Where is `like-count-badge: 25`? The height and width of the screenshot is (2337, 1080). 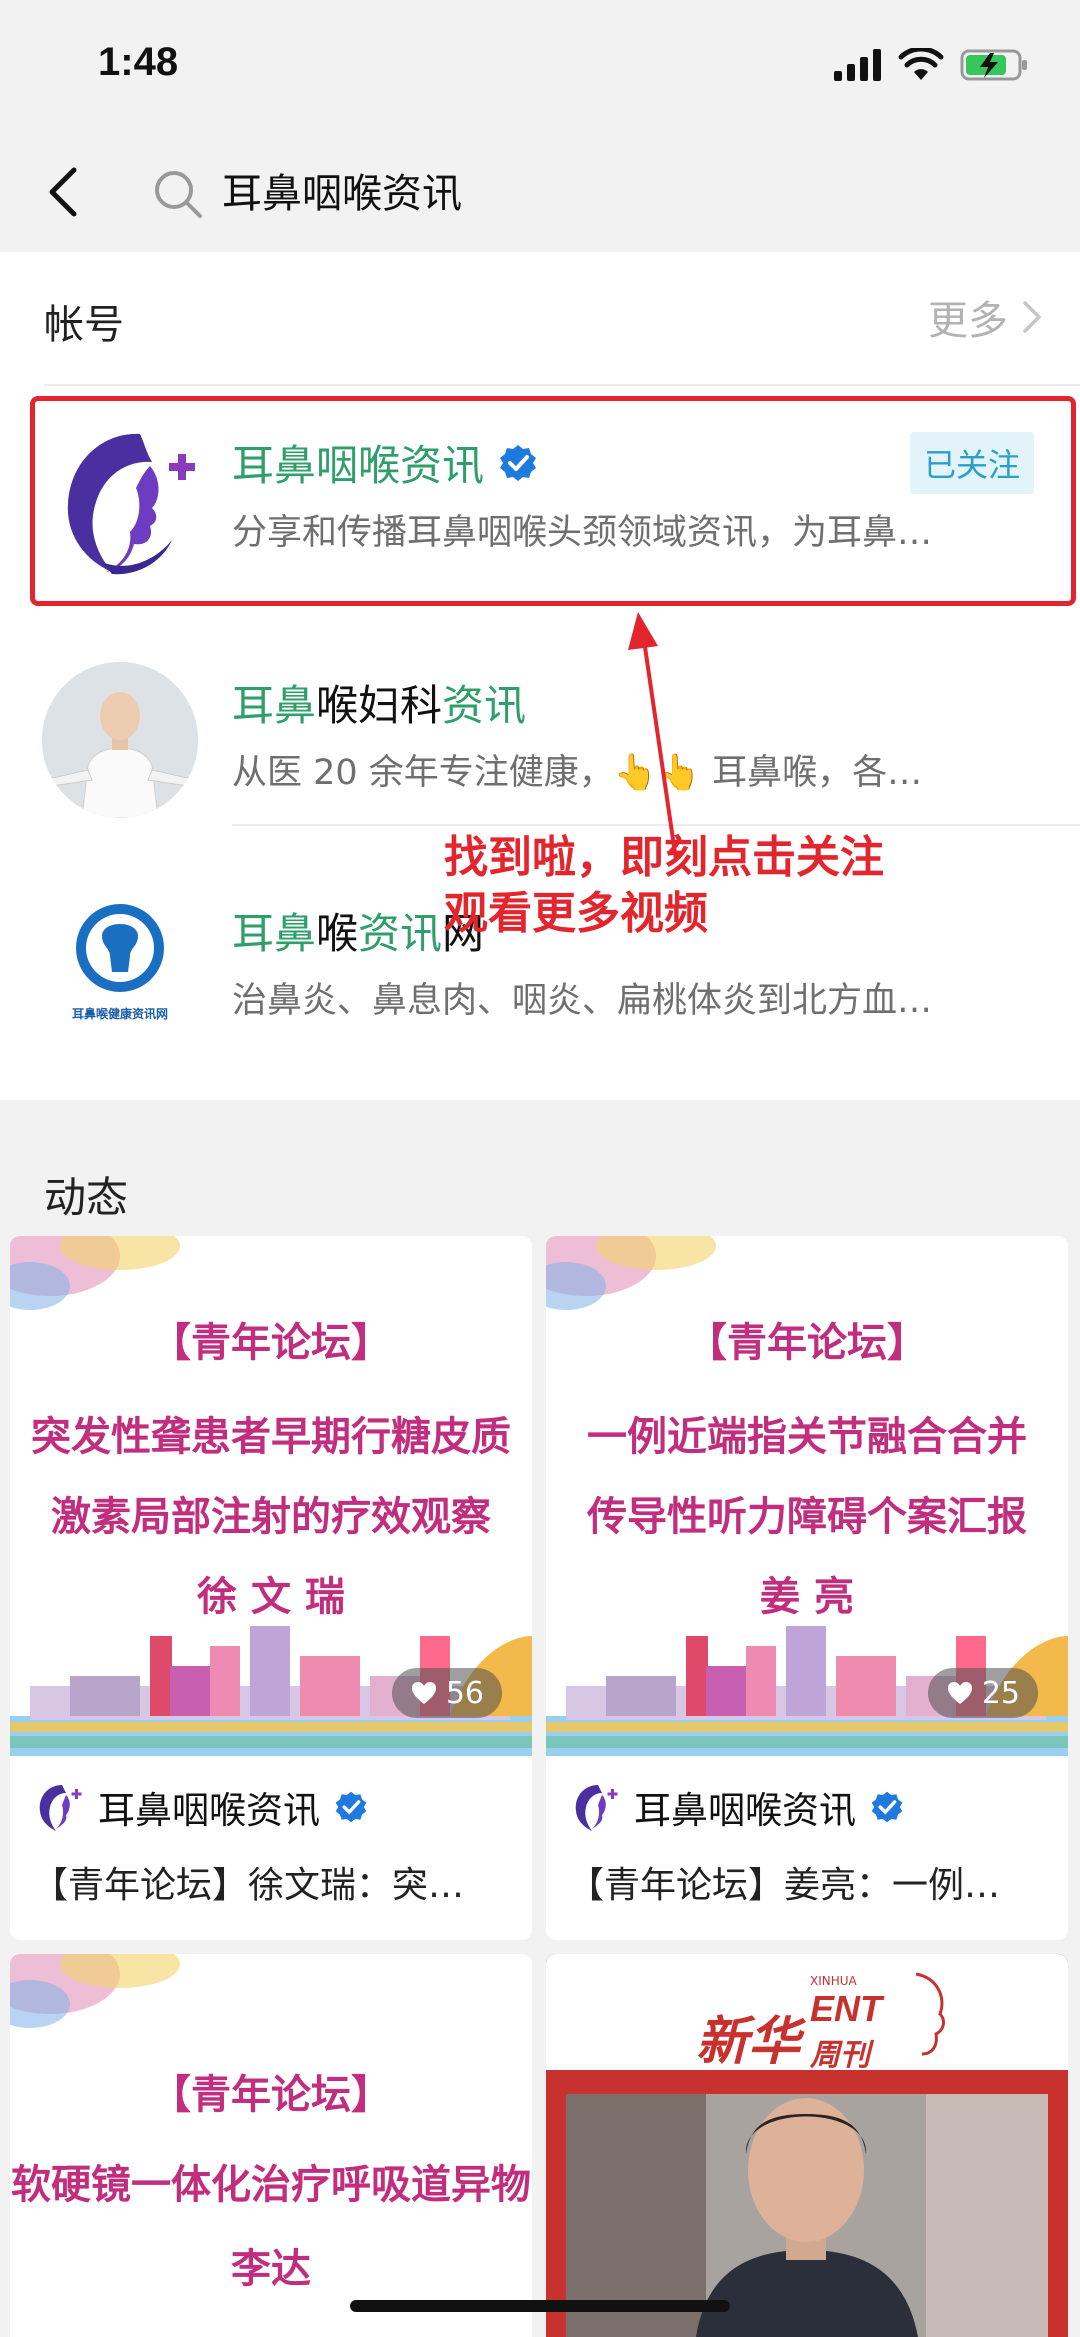
like-count-badge: 25 is located at coordinates (982, 1693).